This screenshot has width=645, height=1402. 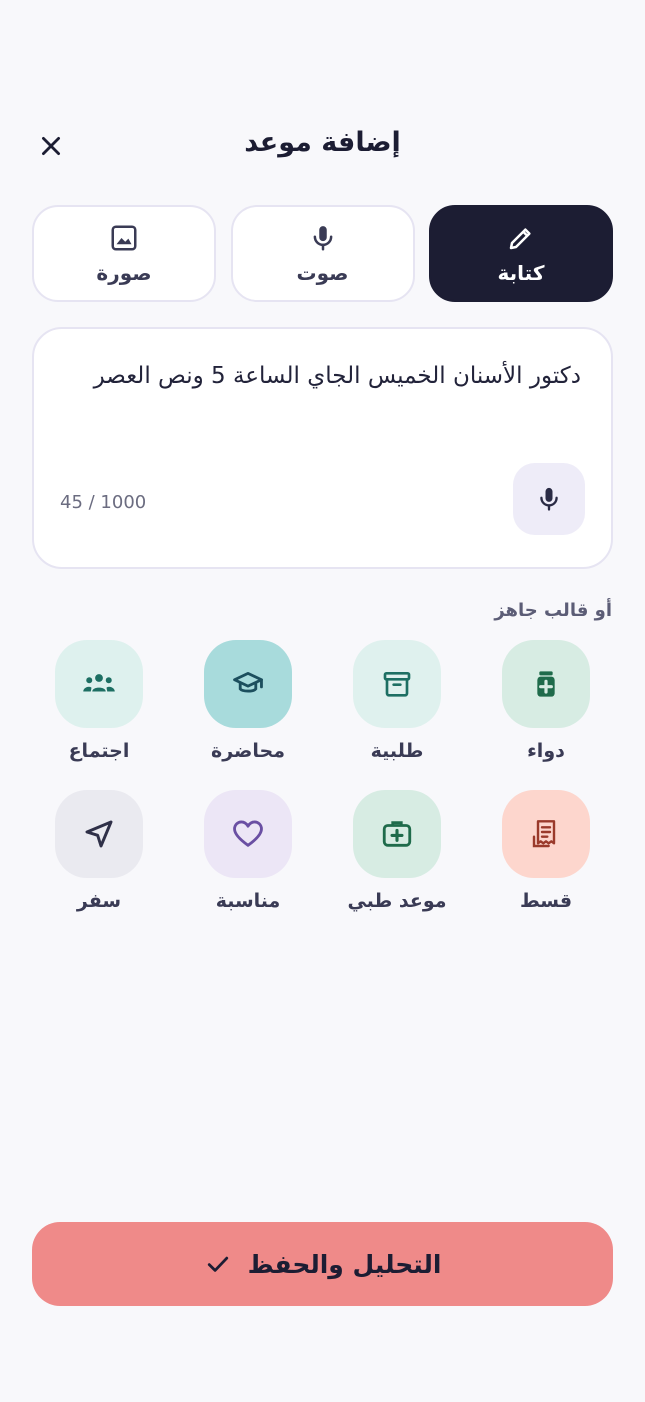 I want to click on medicine-icon, so click(x=546, y=684).